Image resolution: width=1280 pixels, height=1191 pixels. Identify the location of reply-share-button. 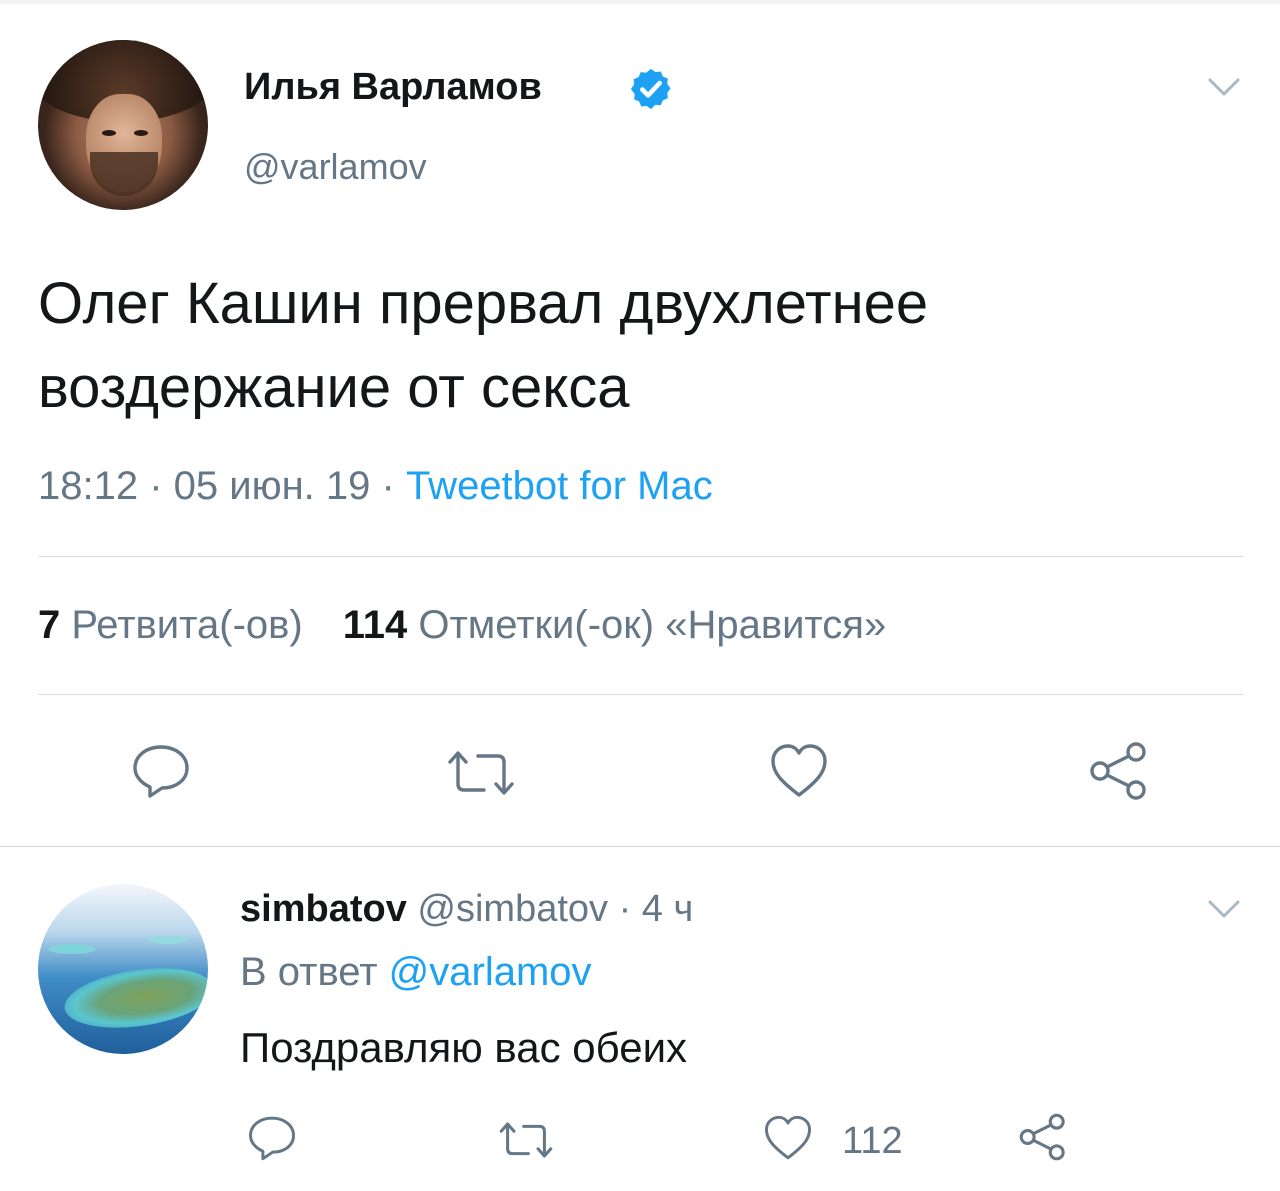
(1043, 1137).